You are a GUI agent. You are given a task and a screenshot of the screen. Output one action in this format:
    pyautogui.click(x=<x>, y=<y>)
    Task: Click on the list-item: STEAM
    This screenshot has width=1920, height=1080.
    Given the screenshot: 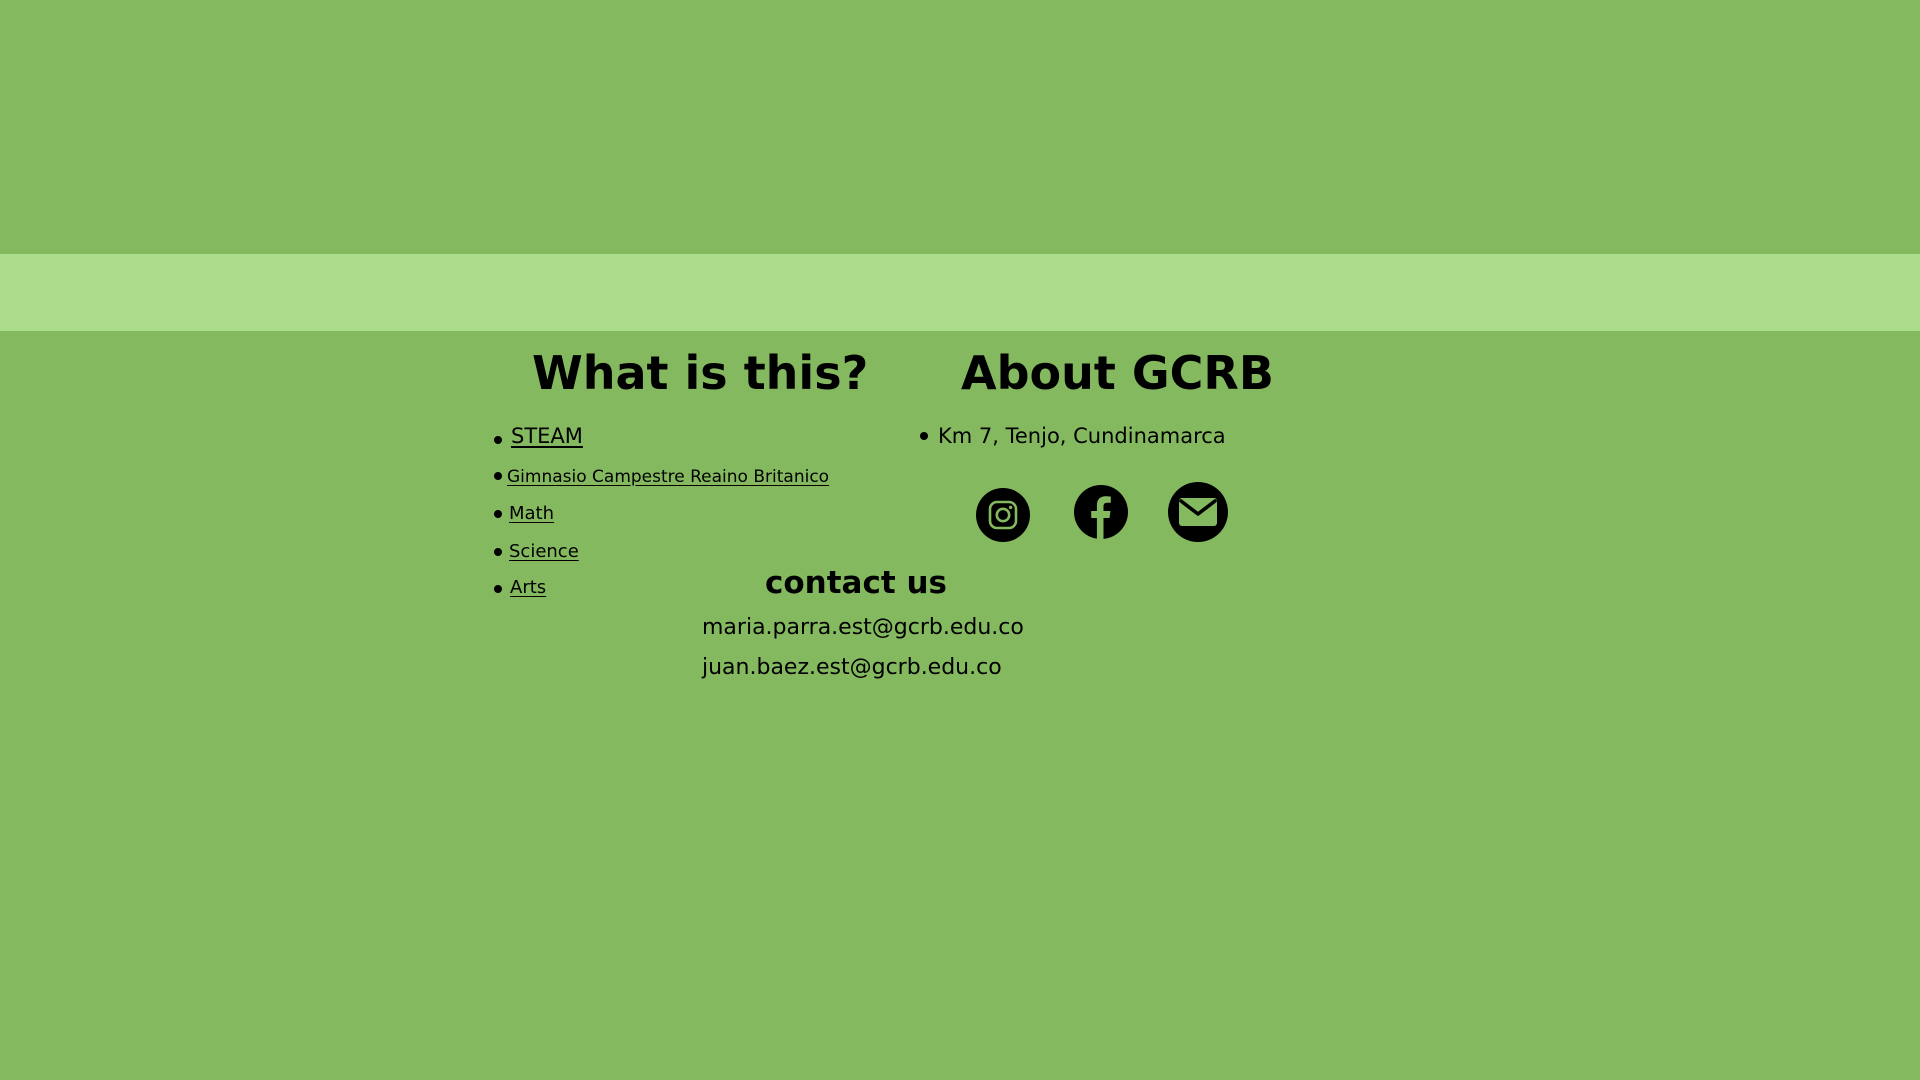 What is the action you would take?
    pyautogui.click(x=547, y=436)
    